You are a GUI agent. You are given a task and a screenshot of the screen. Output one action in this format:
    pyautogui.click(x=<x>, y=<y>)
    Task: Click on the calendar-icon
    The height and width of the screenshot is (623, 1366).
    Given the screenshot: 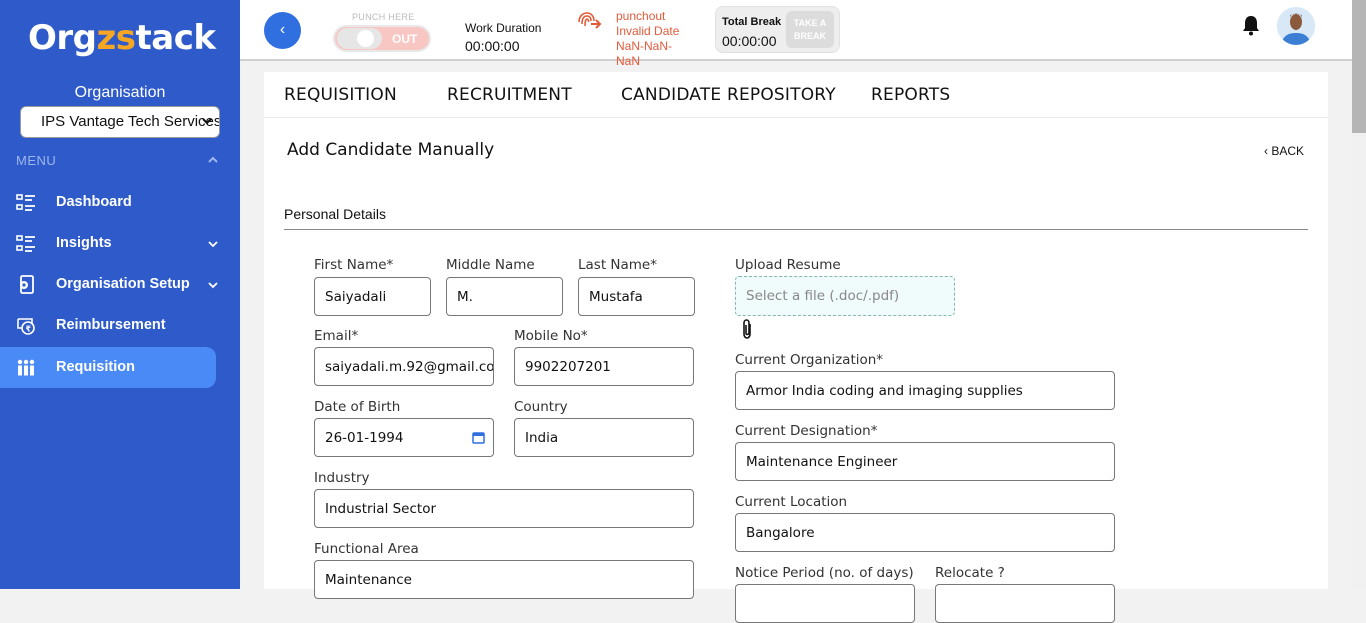 What is the action you would take?
    pyautogui.click(x=478, y=437)
    